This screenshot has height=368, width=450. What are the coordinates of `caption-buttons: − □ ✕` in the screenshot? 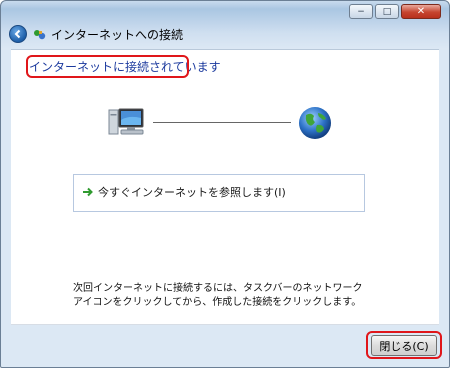 It's located at (395, 11).